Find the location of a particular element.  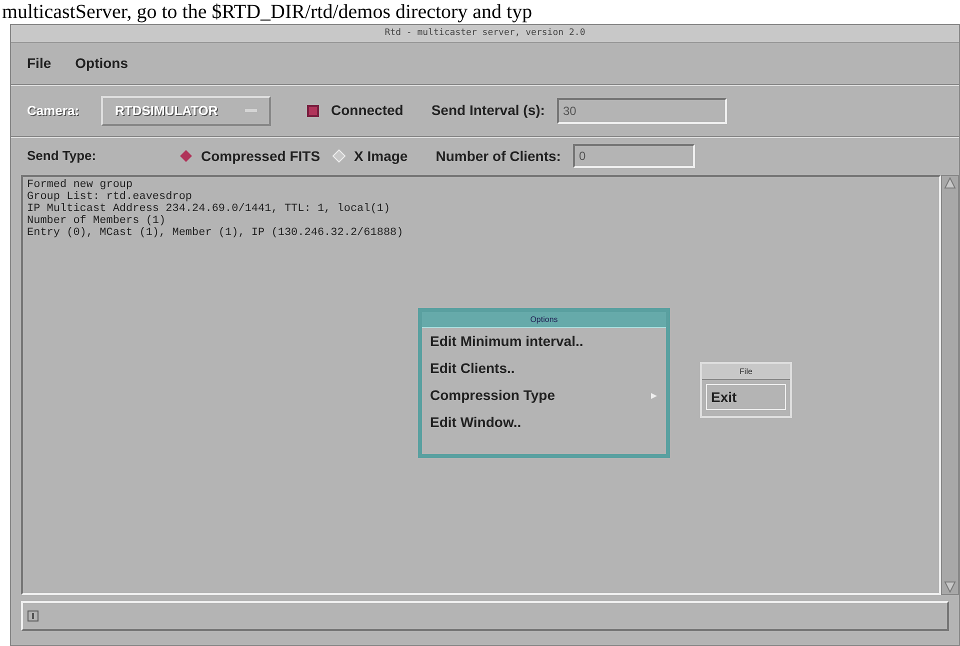

scrollbar is located at coordinates (950, 385).